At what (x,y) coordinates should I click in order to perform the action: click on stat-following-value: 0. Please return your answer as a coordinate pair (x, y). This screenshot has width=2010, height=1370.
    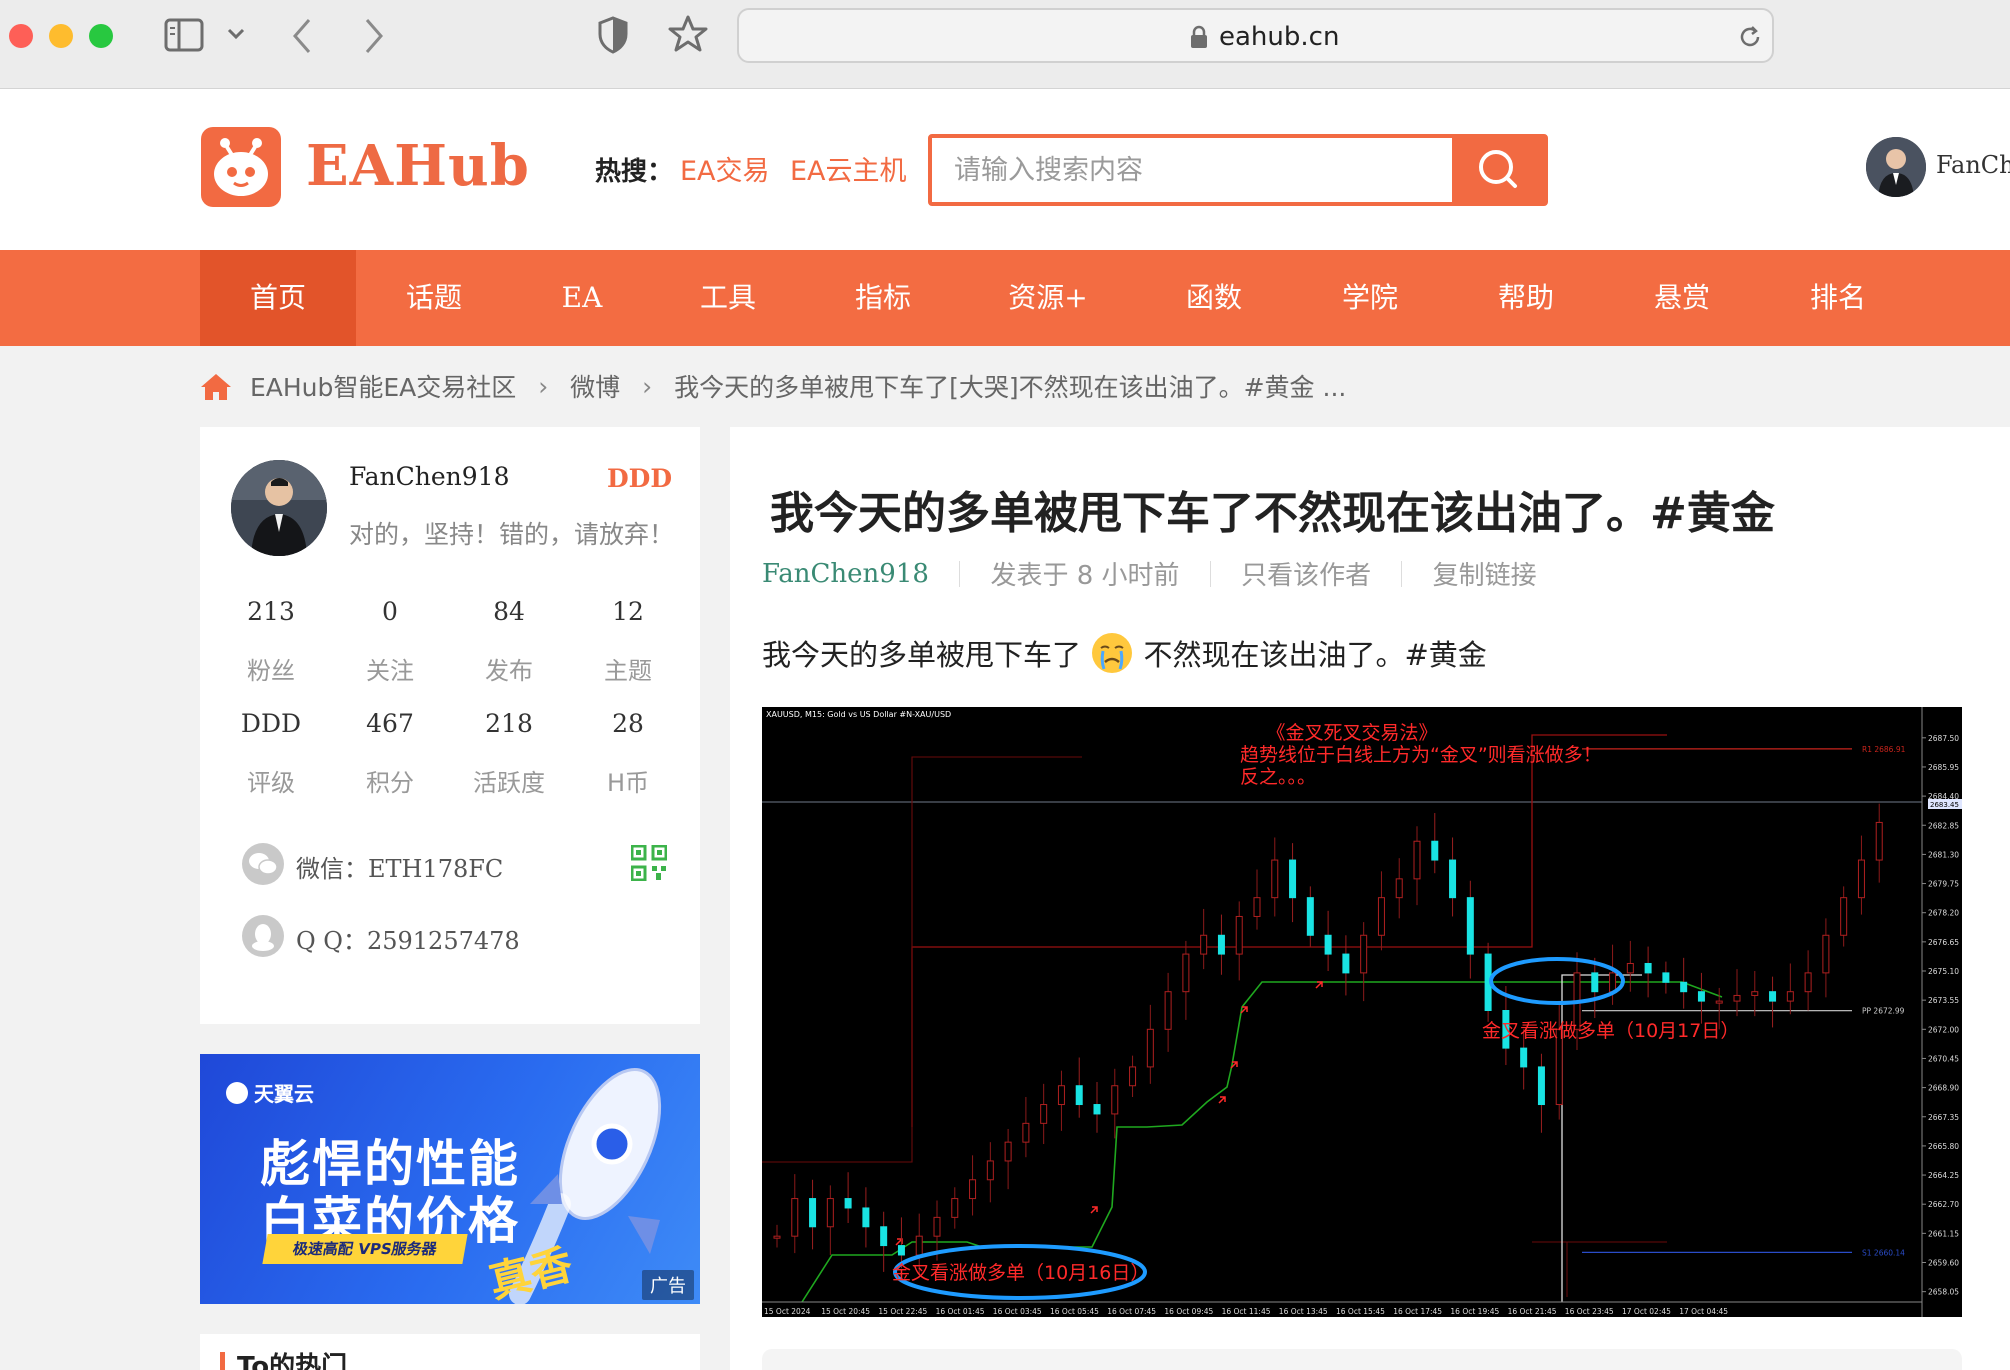
    Looking at the image, I should click on (390, 611).